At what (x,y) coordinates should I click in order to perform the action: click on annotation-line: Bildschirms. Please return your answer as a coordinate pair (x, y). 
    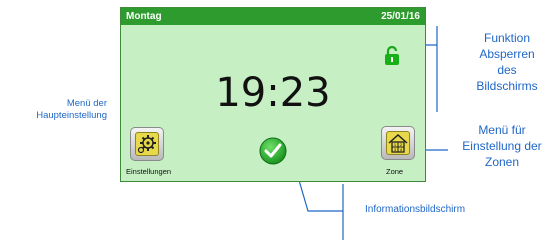
    Looking at the image, I should click on (507, 86).